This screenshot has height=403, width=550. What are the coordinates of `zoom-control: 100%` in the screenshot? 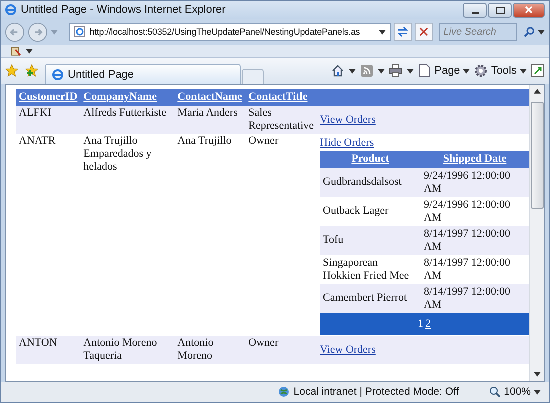 It's located at (515, 392).